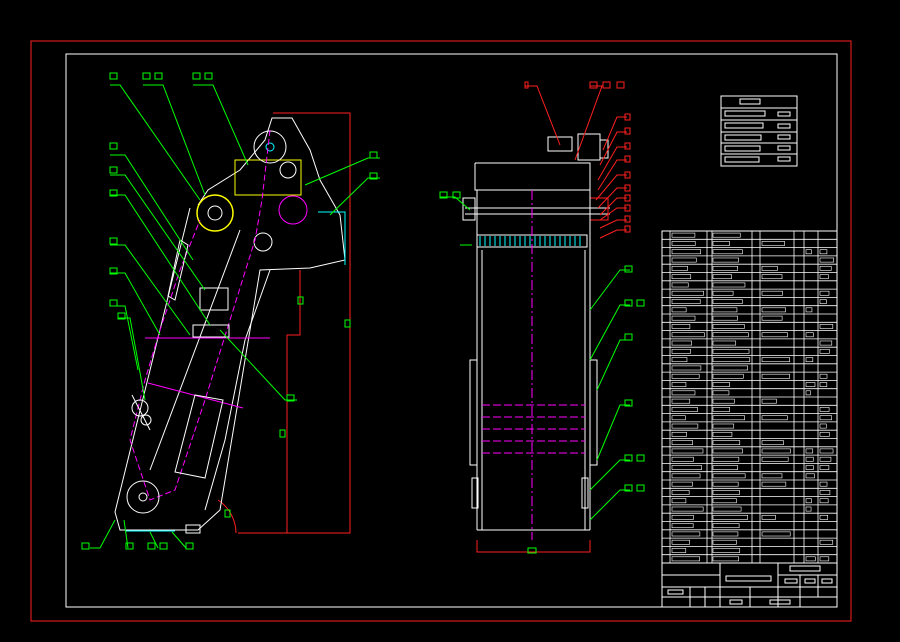 The height and width of the screenshot is (642, 900). Describe the element at coordinates (293, 210) in the screenshot. I see `roller-right` at that location.